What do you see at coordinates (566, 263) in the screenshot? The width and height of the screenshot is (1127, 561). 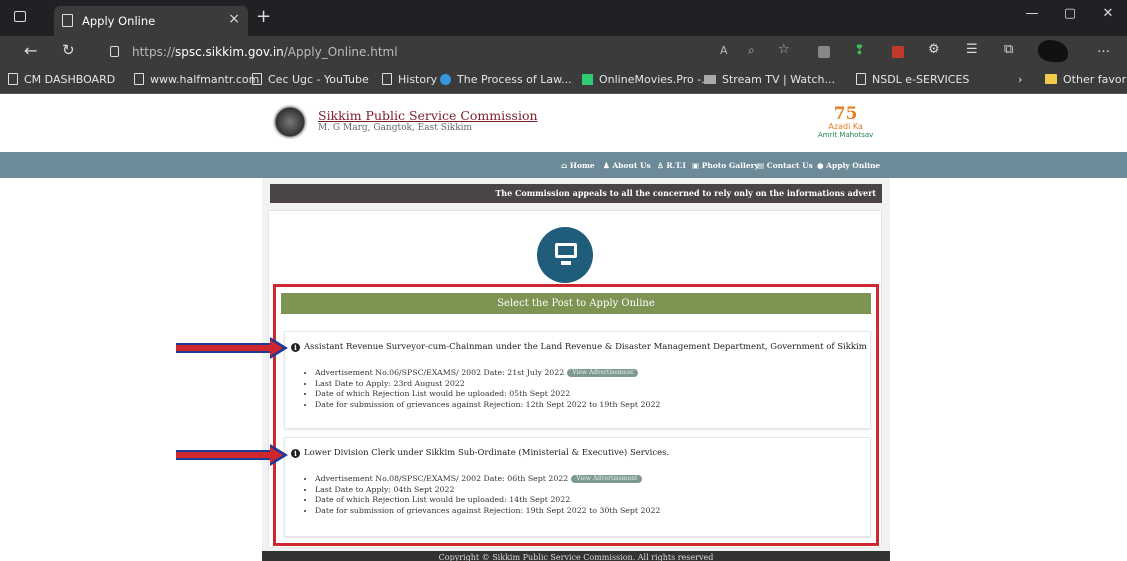 I see `monitor-stand-icon` at bounding box center [566, 263].